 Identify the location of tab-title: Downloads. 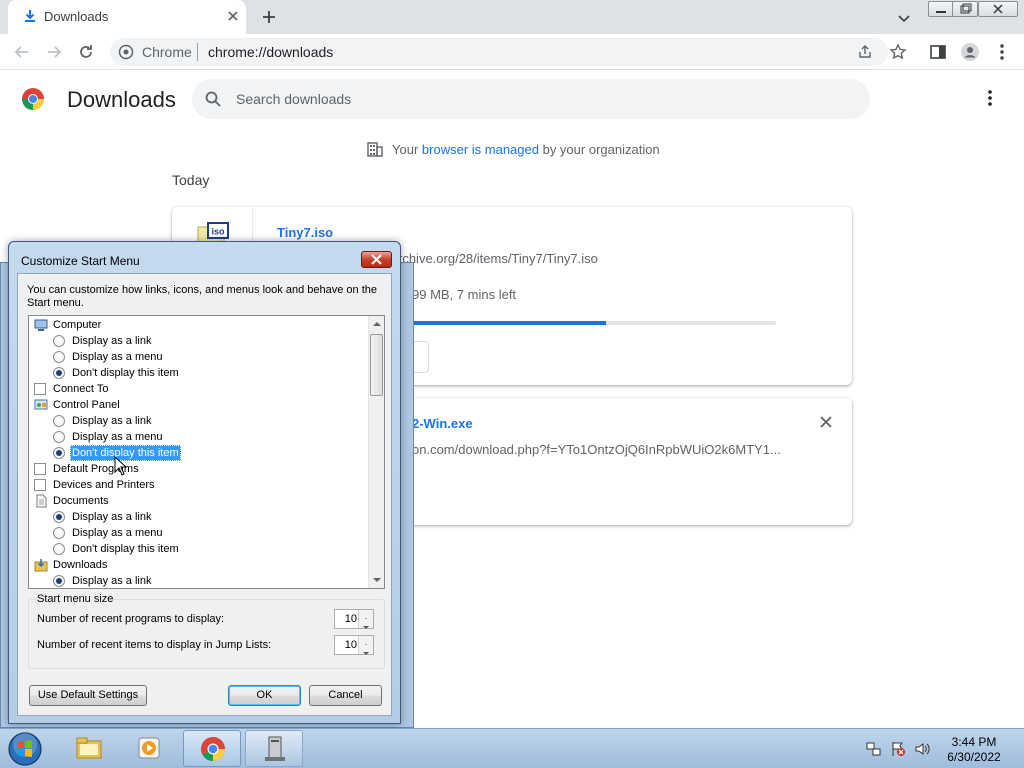
(76, 16).